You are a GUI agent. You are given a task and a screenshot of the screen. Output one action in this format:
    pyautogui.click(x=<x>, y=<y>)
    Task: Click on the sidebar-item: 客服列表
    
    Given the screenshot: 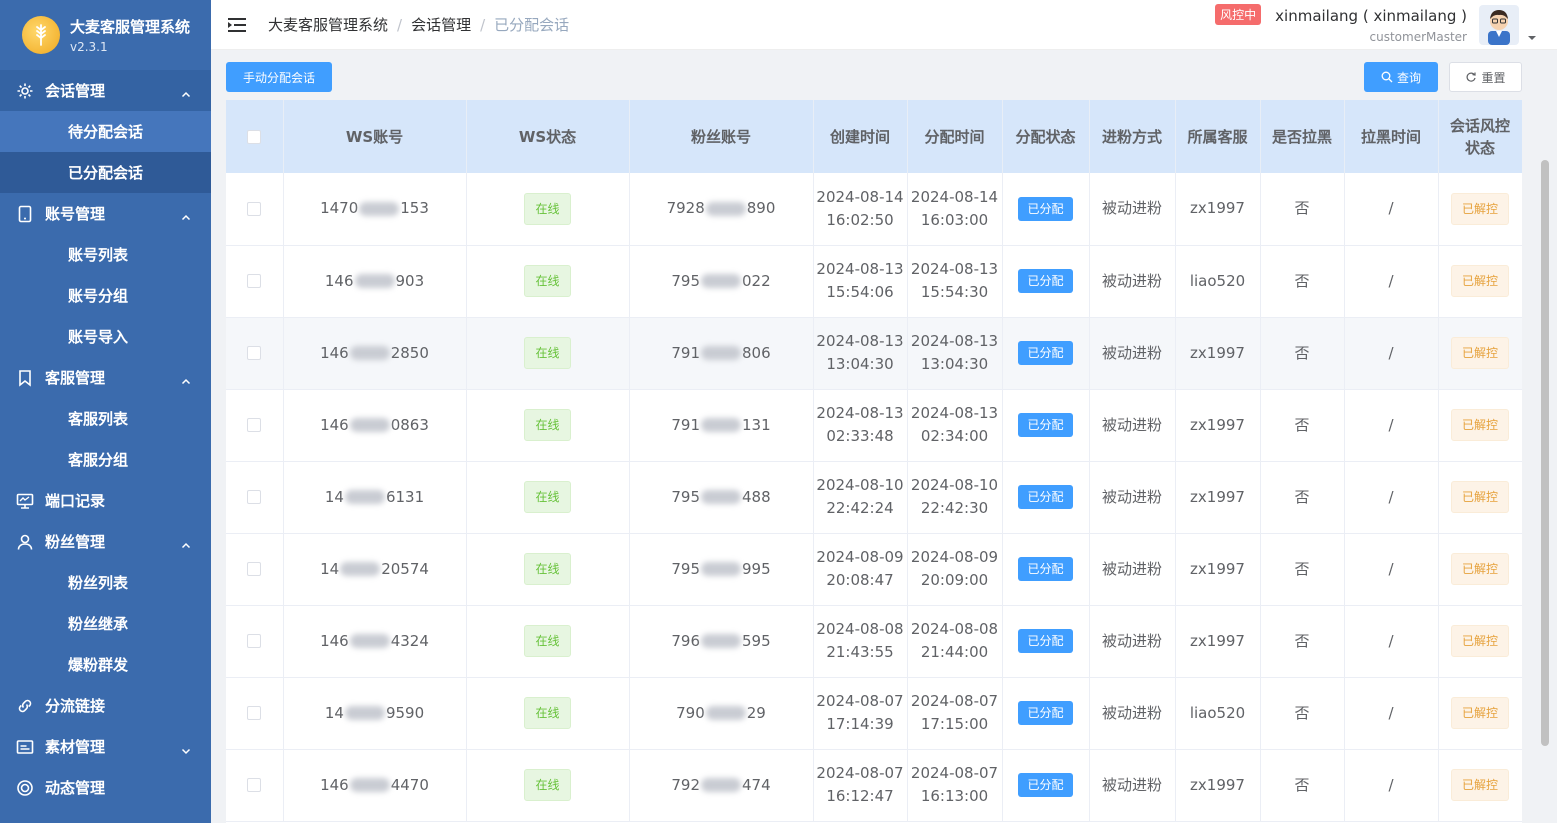 What is the action you would take?
    pyautogui.click(x=105, y=418)
    